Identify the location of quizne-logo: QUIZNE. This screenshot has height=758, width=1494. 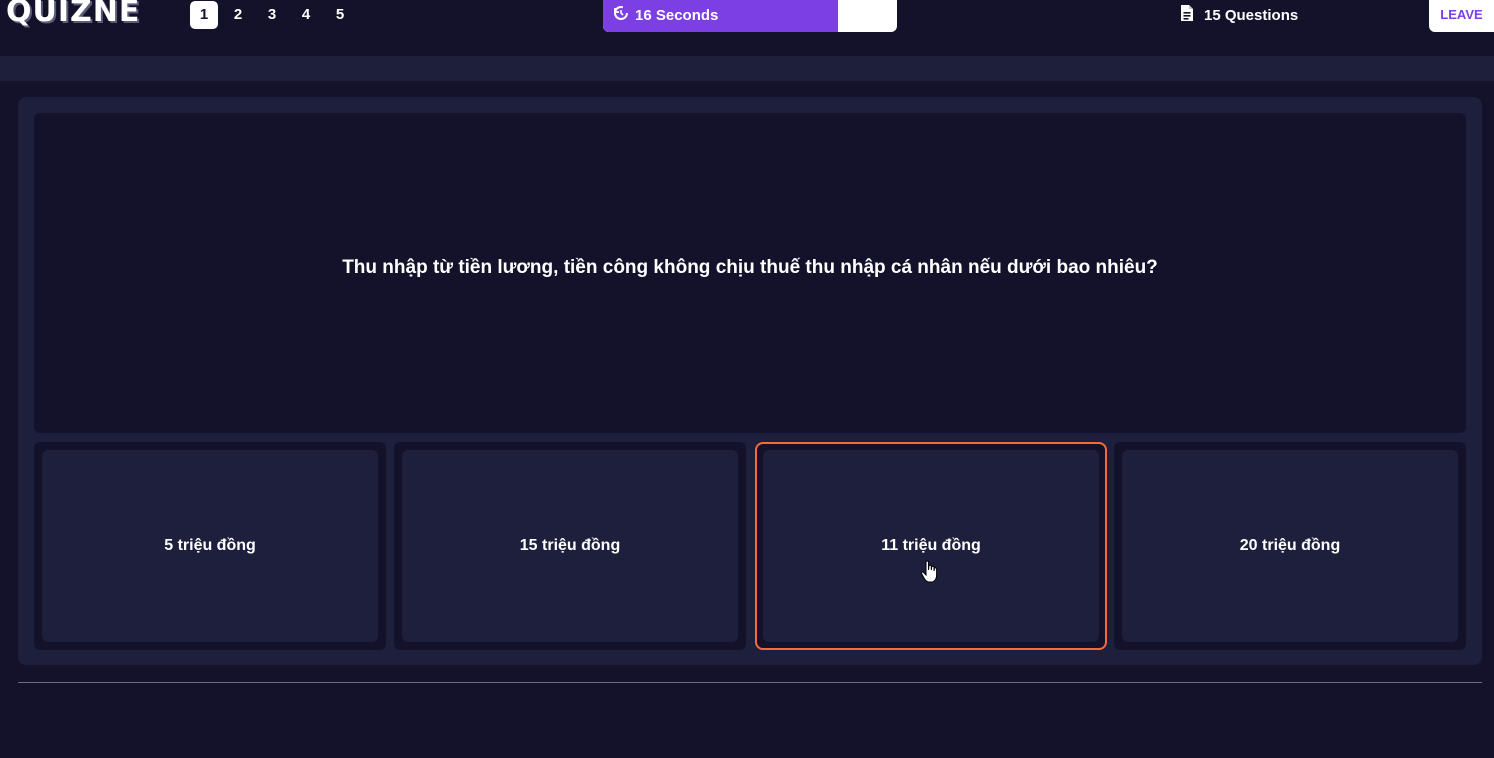
(73, 14).